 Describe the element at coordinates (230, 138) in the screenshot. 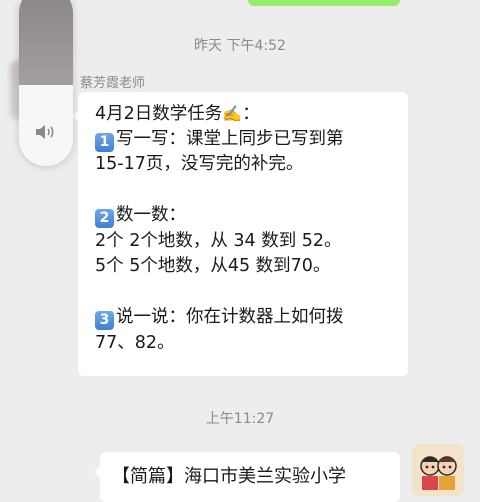

I see `task-item-text: 写一写：课堂上同步已写到第` at that location.